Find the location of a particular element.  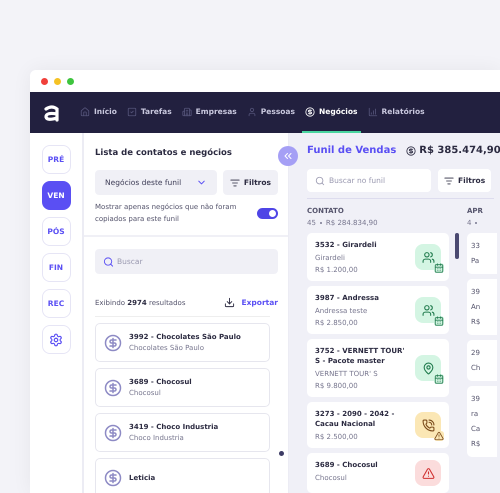

double-chevron-icon is located at coordinates (288, 156).